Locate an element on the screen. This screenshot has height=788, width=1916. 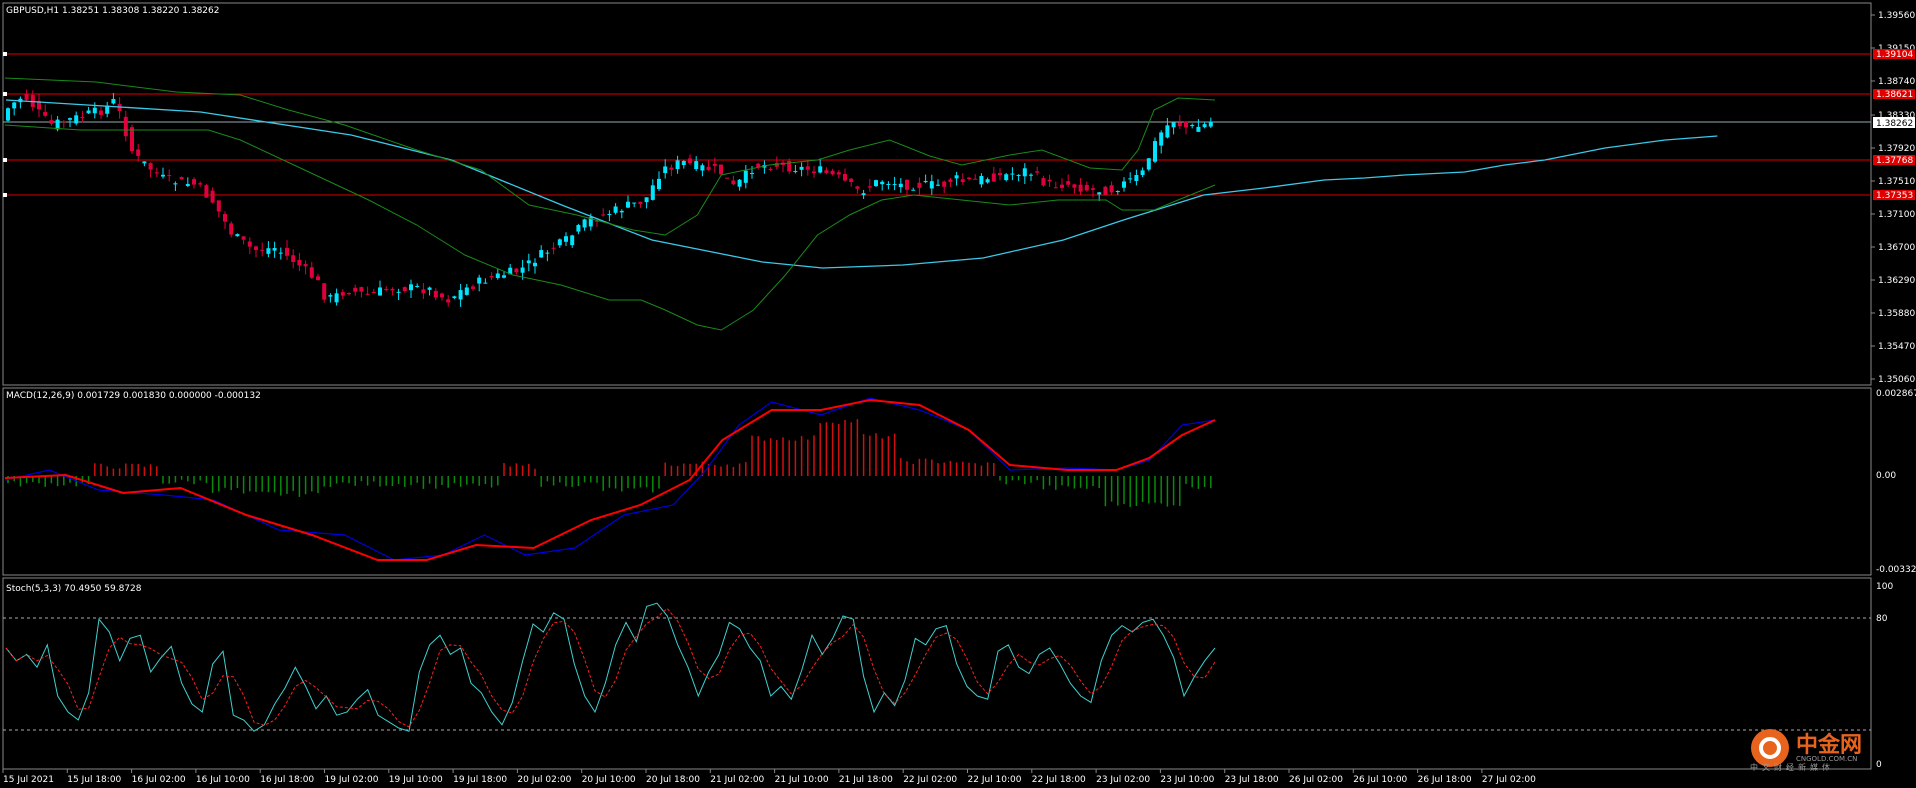
price-tick-label: 1.36700 is located at coordinates (1896, 248).